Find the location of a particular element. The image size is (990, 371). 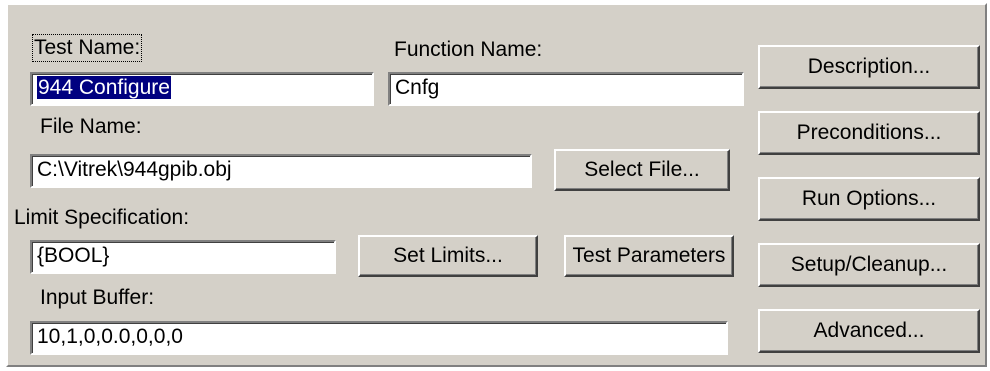

function-name-label: Function Name: is located at coordinates (468, 49).